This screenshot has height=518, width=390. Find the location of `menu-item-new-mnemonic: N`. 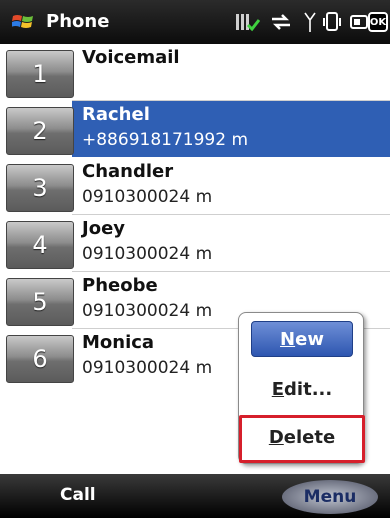

menu-item-new-mnemonic: N is located at coordinates (288, 339).